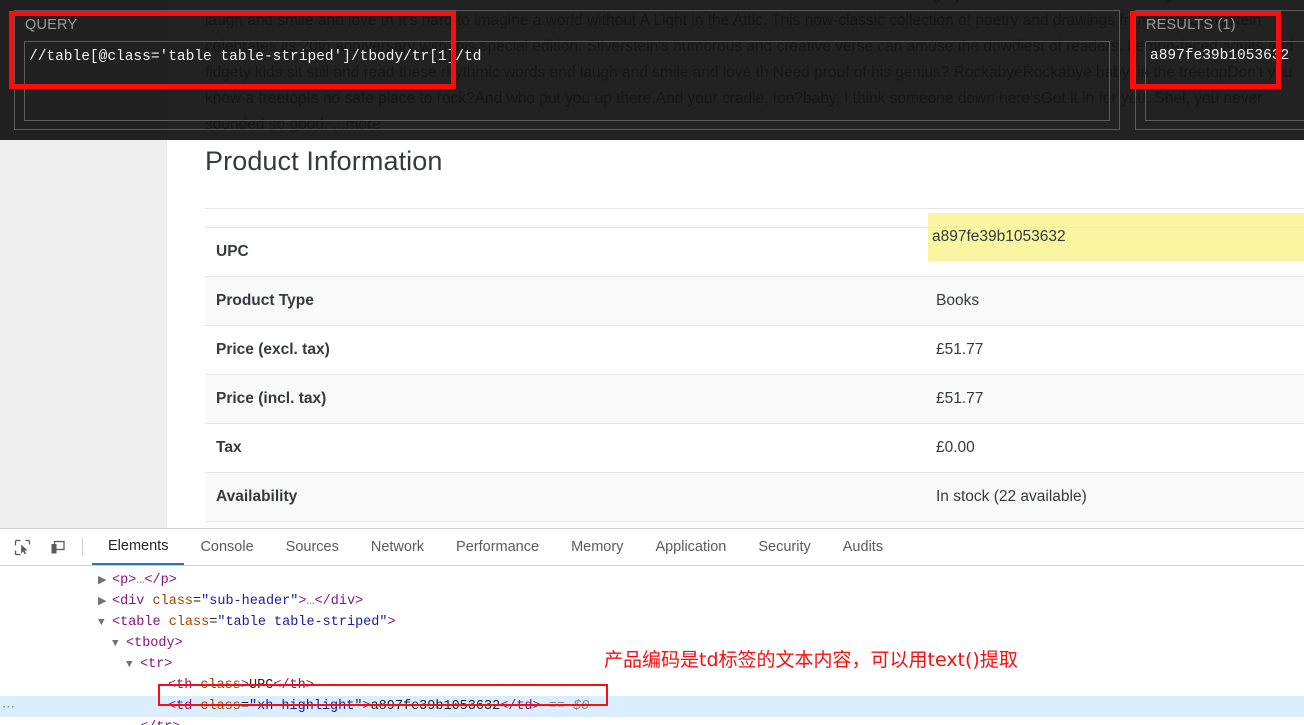 The height and width of the screenshot is (725, 1304). I want to click on spacer-cell-label, so click(568, 218).